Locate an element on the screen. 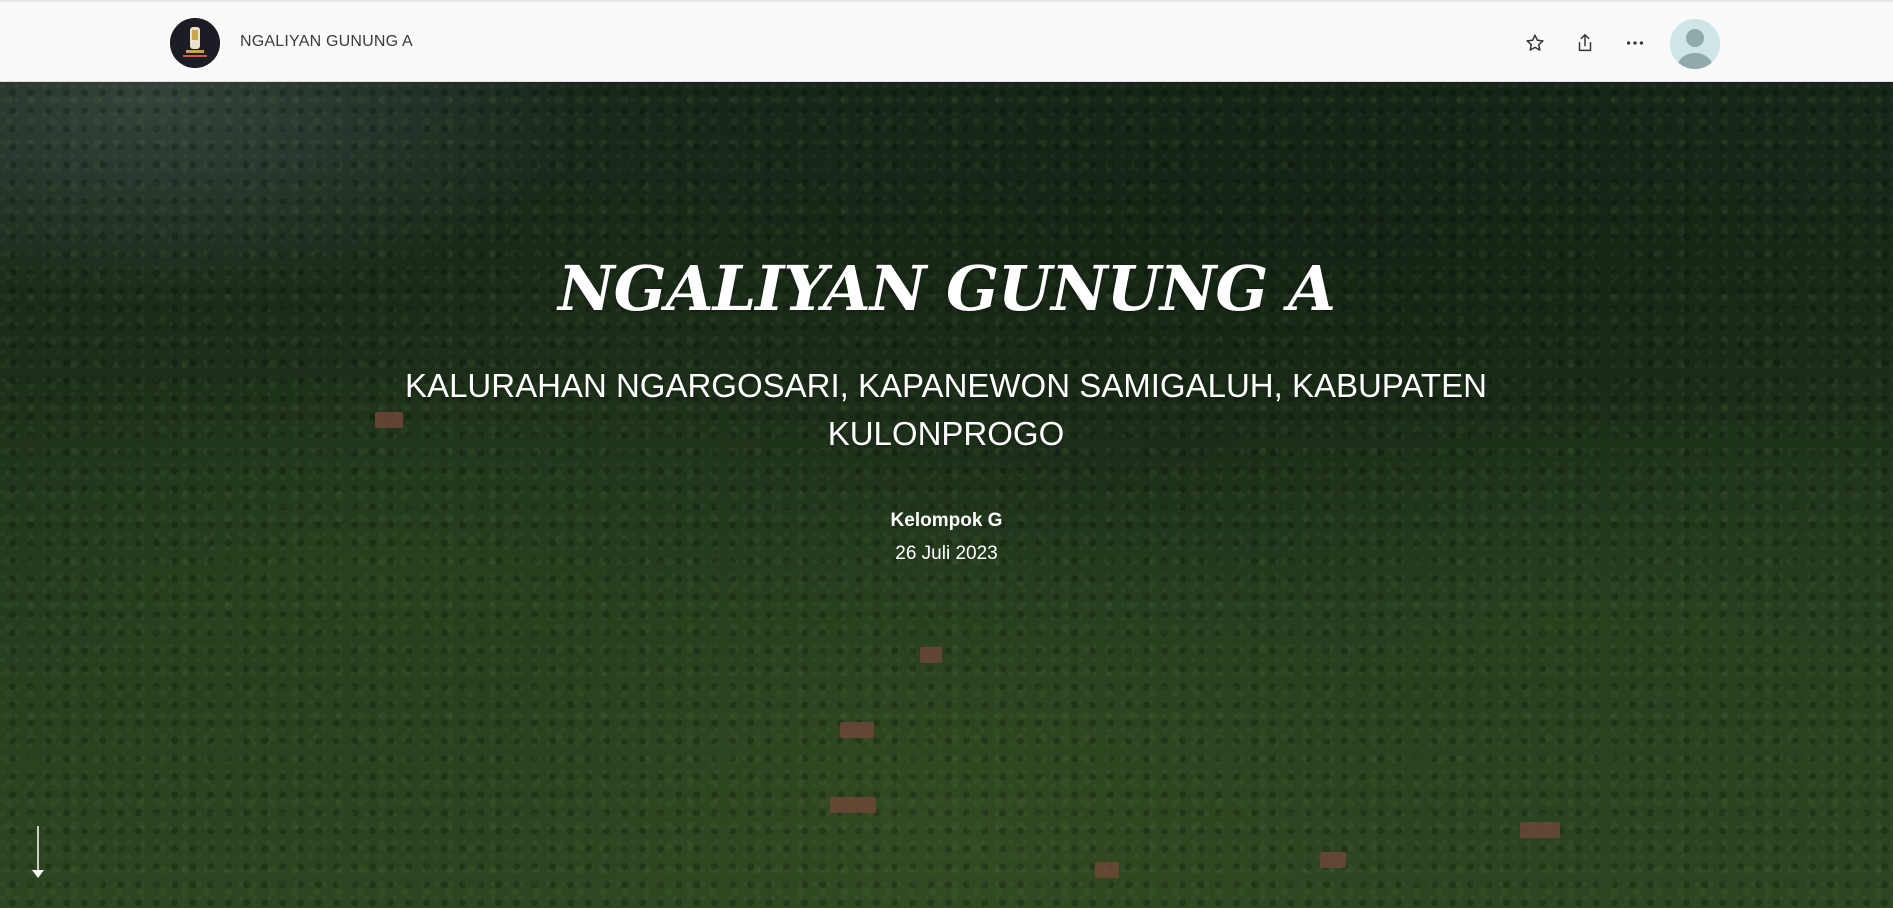  user-avatar is located at coordinates (1695, 44).